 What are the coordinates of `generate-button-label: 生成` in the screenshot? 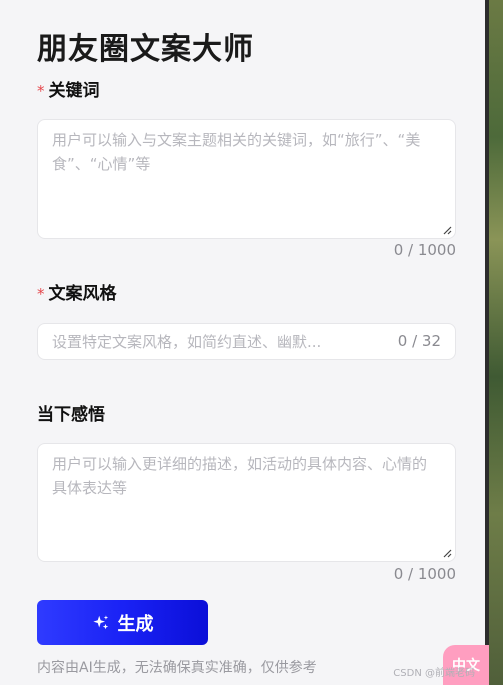 It's located at (135, 624).